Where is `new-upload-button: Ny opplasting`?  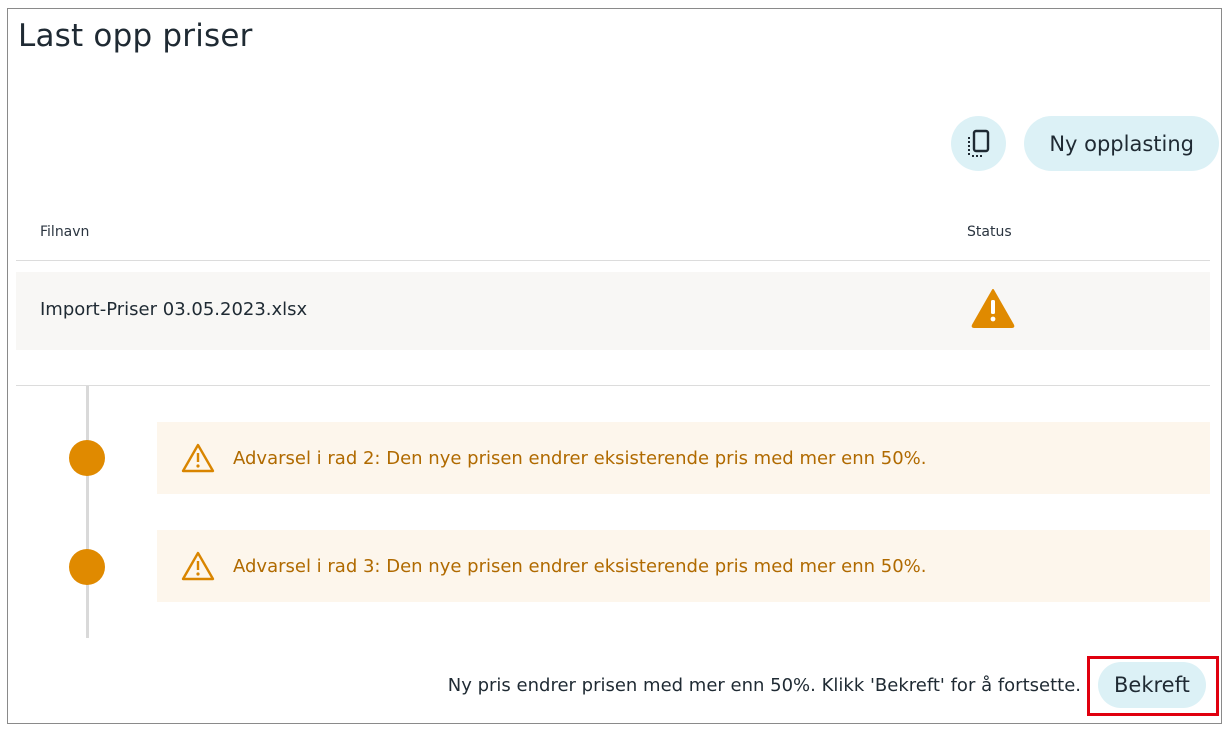
new-upload-button: Ny opplasting is located at coordinates (1121, 143).